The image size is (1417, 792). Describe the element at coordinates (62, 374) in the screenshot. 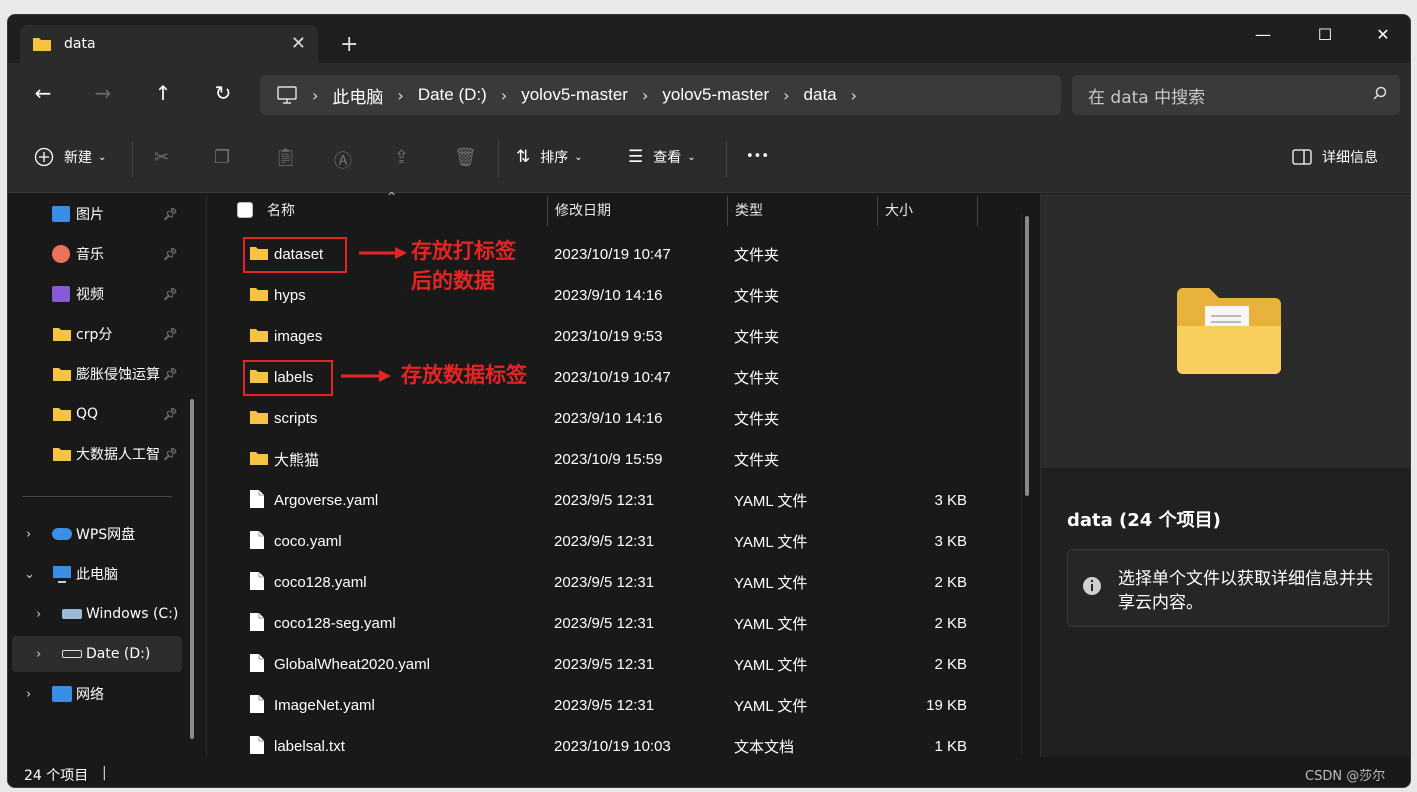

I see `folder-icon` at that location.